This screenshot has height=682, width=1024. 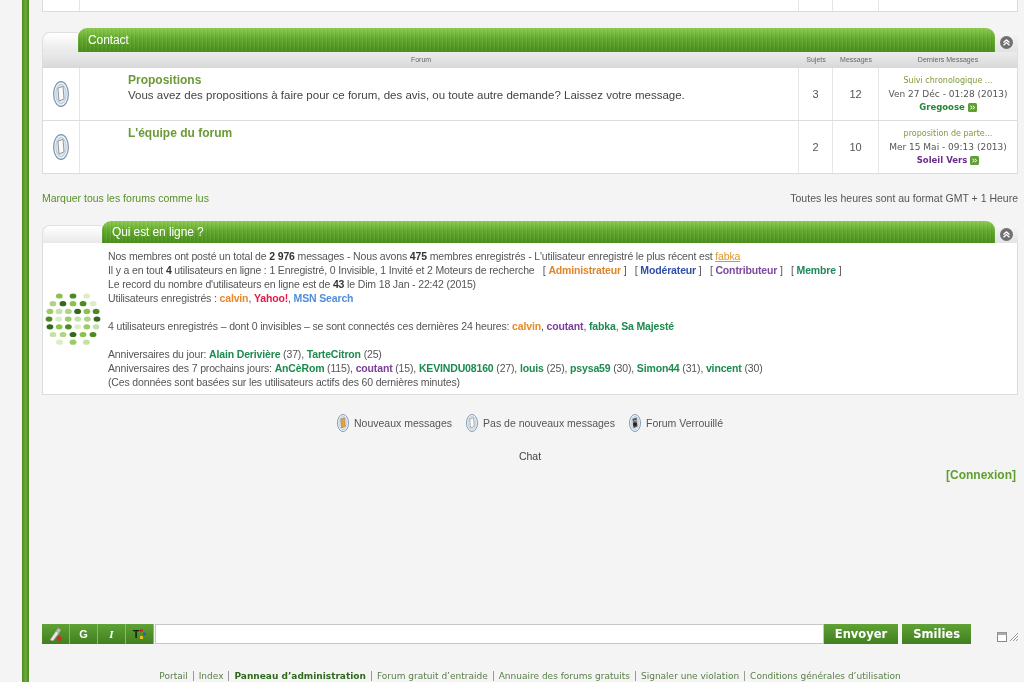 I want to click on footer-link: Portail, so click(x=173, y=676).